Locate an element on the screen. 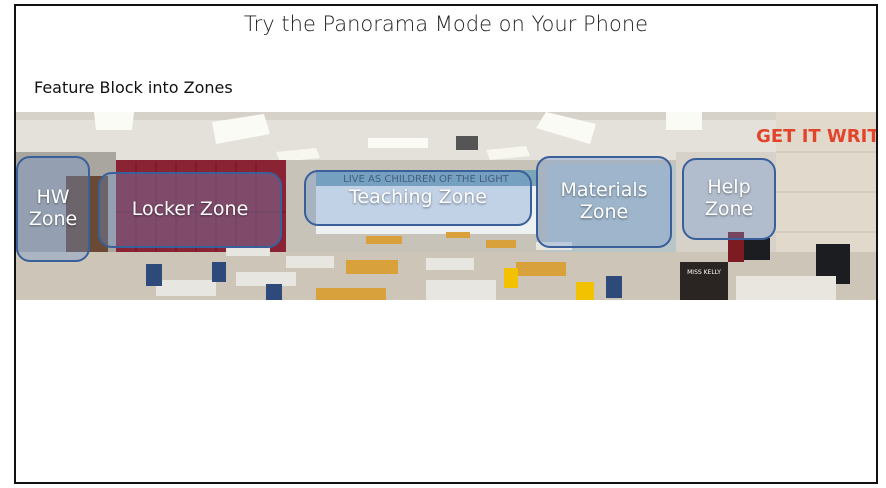 This screenshot has width=886, height=488. hw-zone-label: HW Zone is located at coordinates (53, 208).